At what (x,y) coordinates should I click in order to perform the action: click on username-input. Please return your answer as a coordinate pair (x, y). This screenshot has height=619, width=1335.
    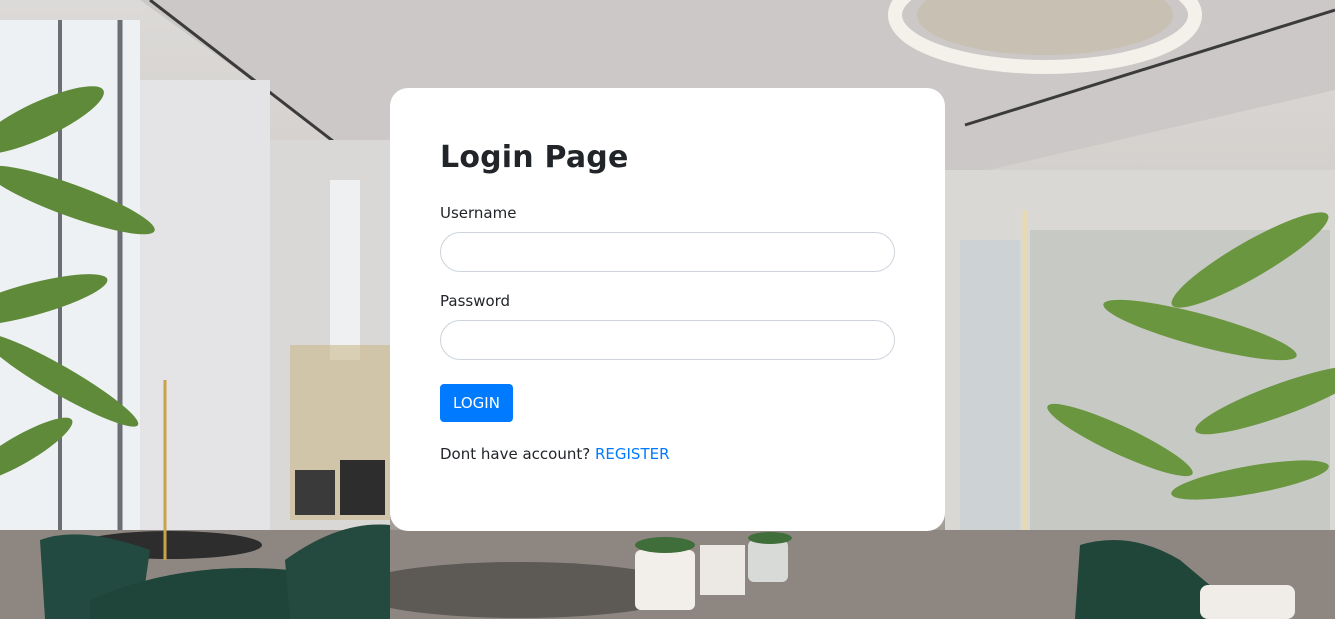
    Looking at the image, I should click on (667, 252).